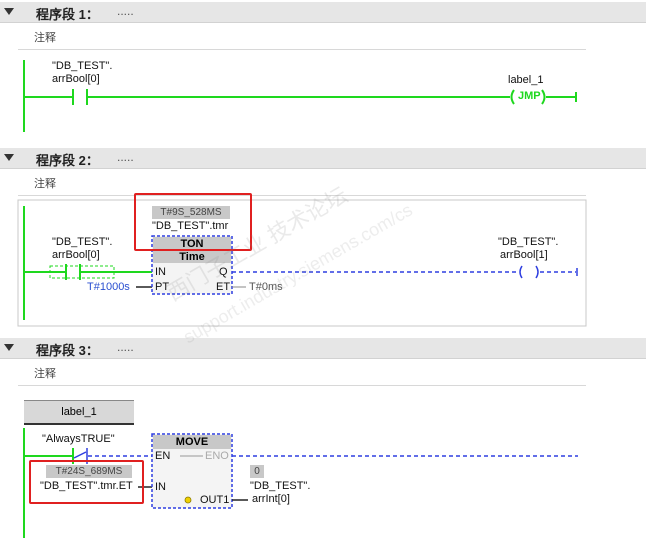 This screenshot has height=543, width=646. What do you see at coordinates (524, 255) in the screenshot?
I see `net2-coil-operand-line2: arrBool[1]` at bounding box center [524, 255].